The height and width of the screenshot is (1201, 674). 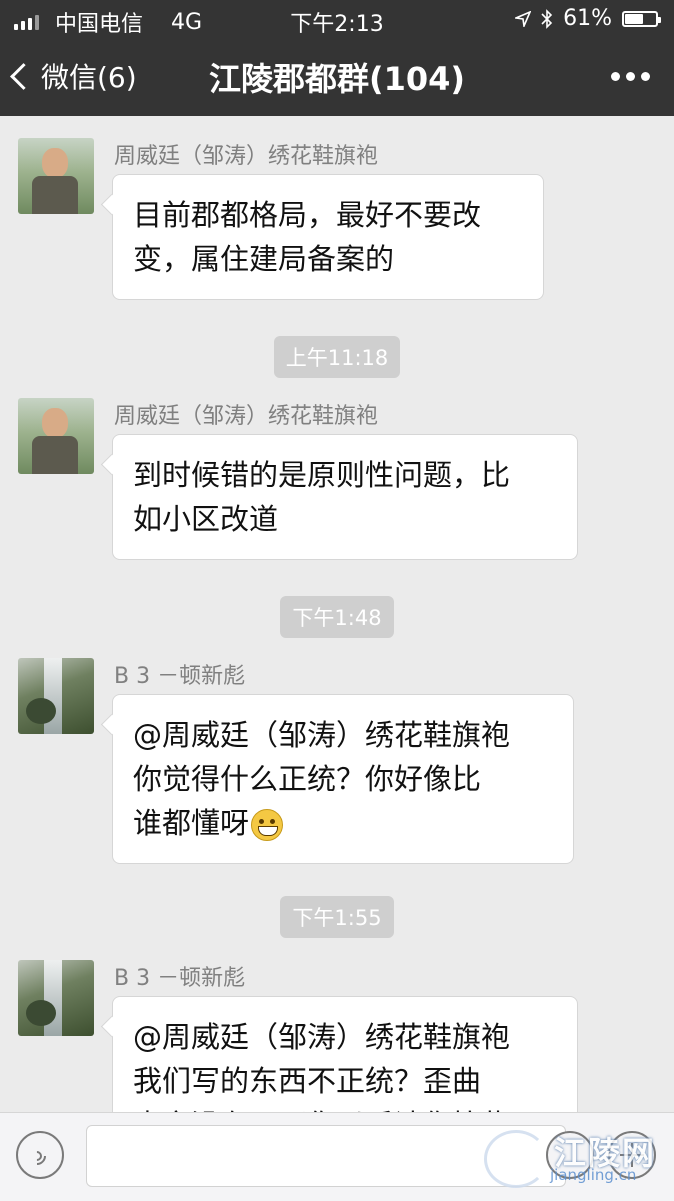 I want to click on timestamp-label: 下午1:48, so click(x=337, y=617).